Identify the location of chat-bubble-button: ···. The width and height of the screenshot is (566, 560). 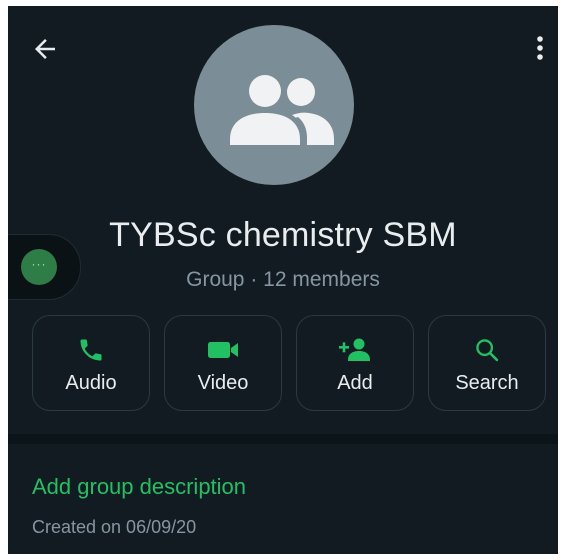
(39, 267).